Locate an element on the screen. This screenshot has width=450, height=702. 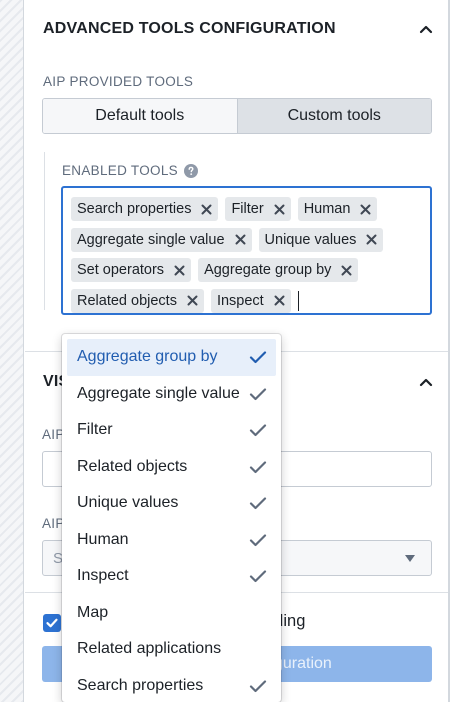
tag-label: Human is located at coordinates (327, 209).